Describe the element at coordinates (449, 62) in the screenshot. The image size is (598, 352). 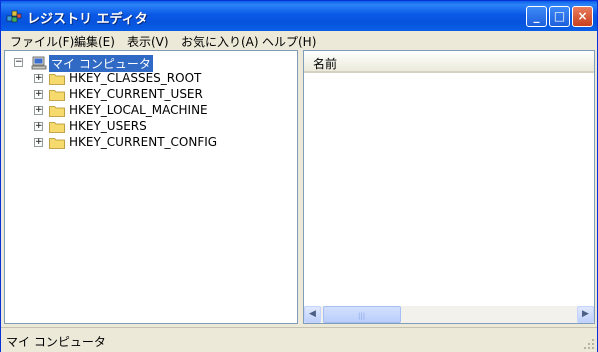
I see `column-header-name: 名前` at that location.